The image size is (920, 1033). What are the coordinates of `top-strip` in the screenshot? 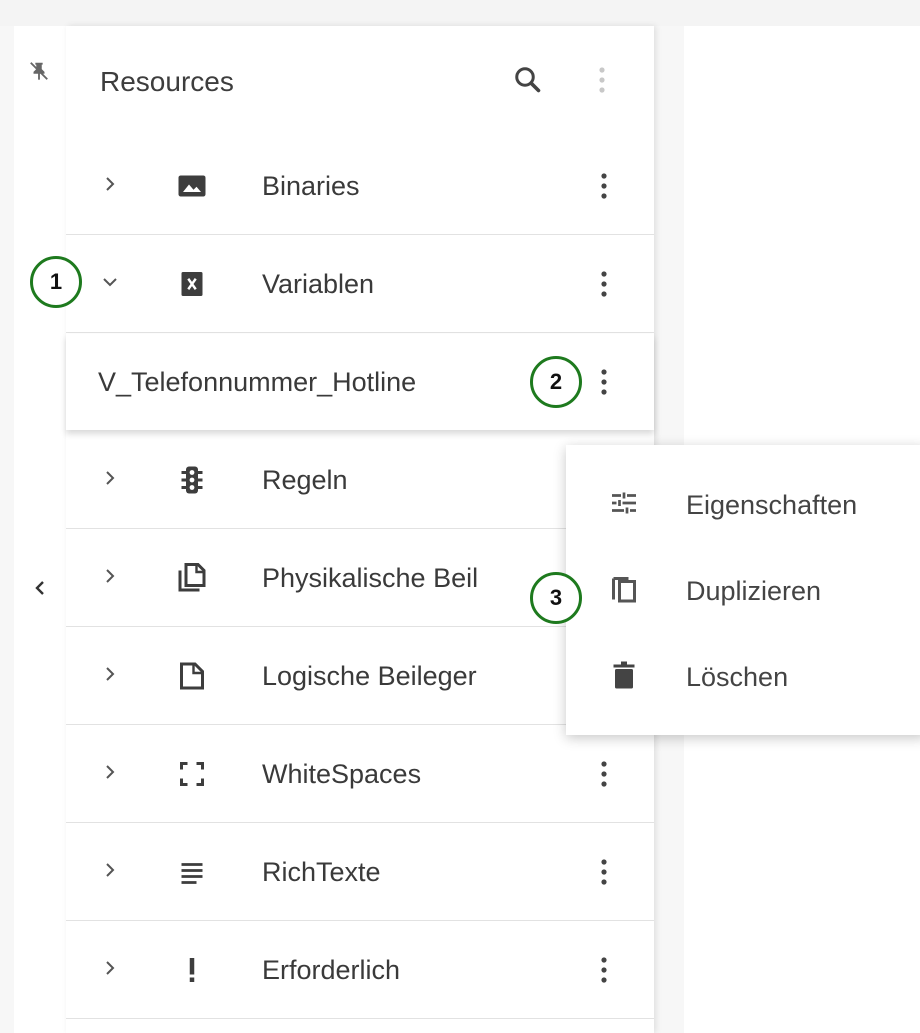 It's located at (460, 13).